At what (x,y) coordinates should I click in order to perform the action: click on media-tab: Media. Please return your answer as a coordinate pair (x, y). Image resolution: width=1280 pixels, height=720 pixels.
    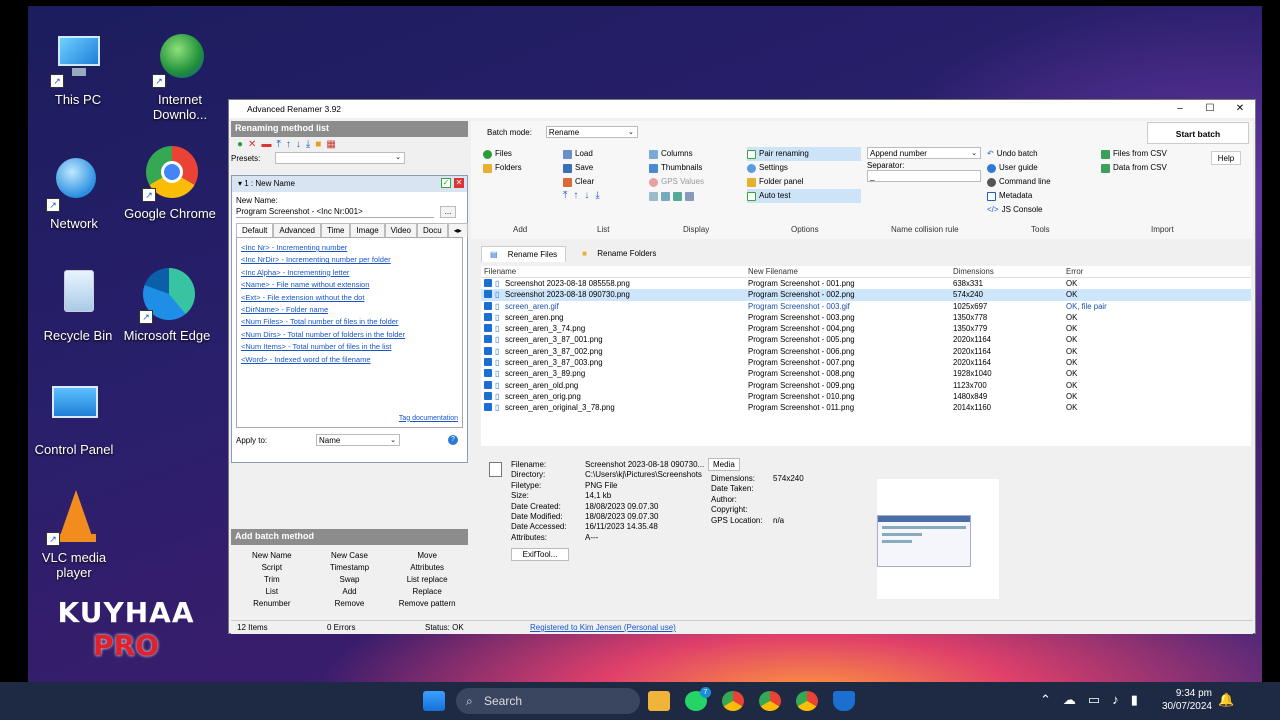
    Looking at the image, I should click on (724, 464).